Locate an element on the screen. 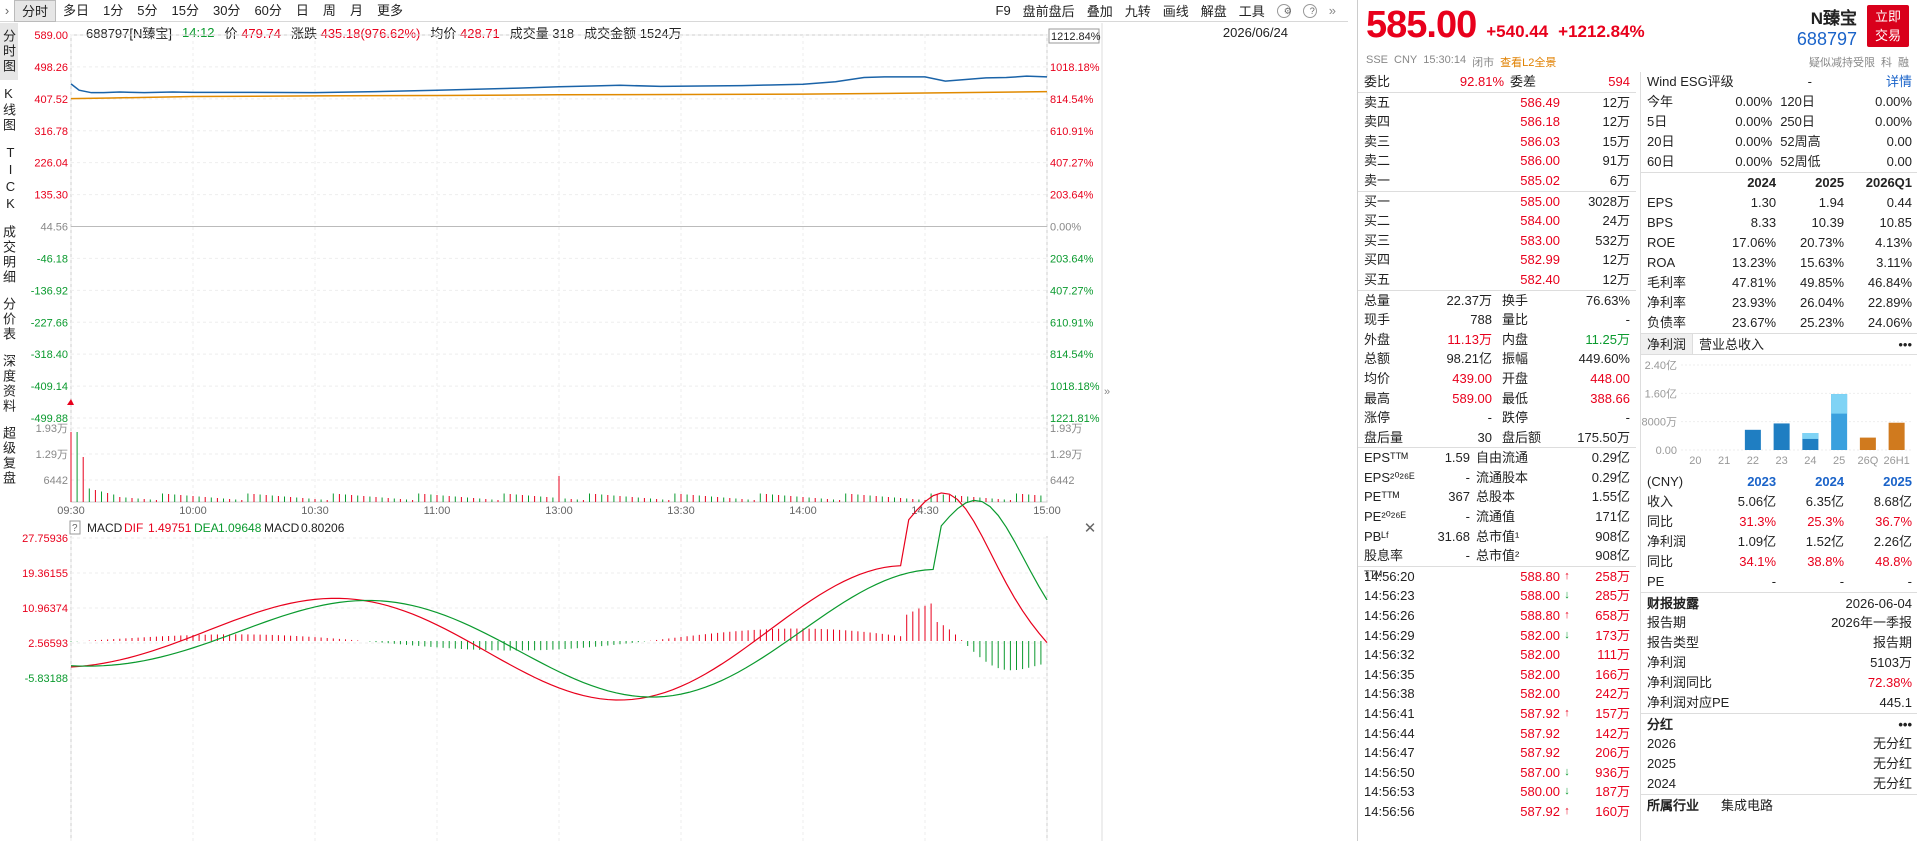 The width and height of the screenshot is (1917, 841). income-row-cell: PE is located at coordinates (1656, 581).